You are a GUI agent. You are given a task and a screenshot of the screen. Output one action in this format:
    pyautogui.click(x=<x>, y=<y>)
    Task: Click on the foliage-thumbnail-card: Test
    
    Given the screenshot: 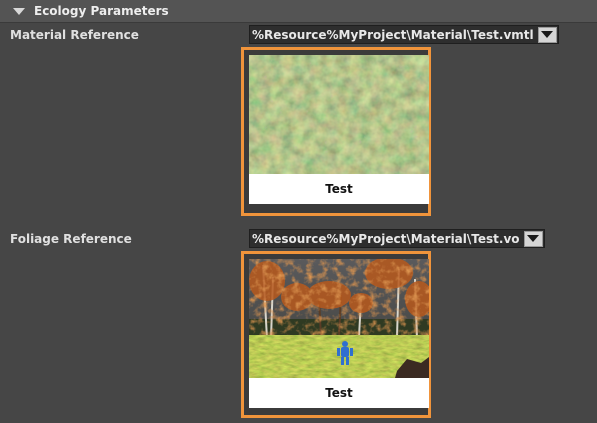 What is the action you would take?
    pyautogui.click(x=336, y=334)
    